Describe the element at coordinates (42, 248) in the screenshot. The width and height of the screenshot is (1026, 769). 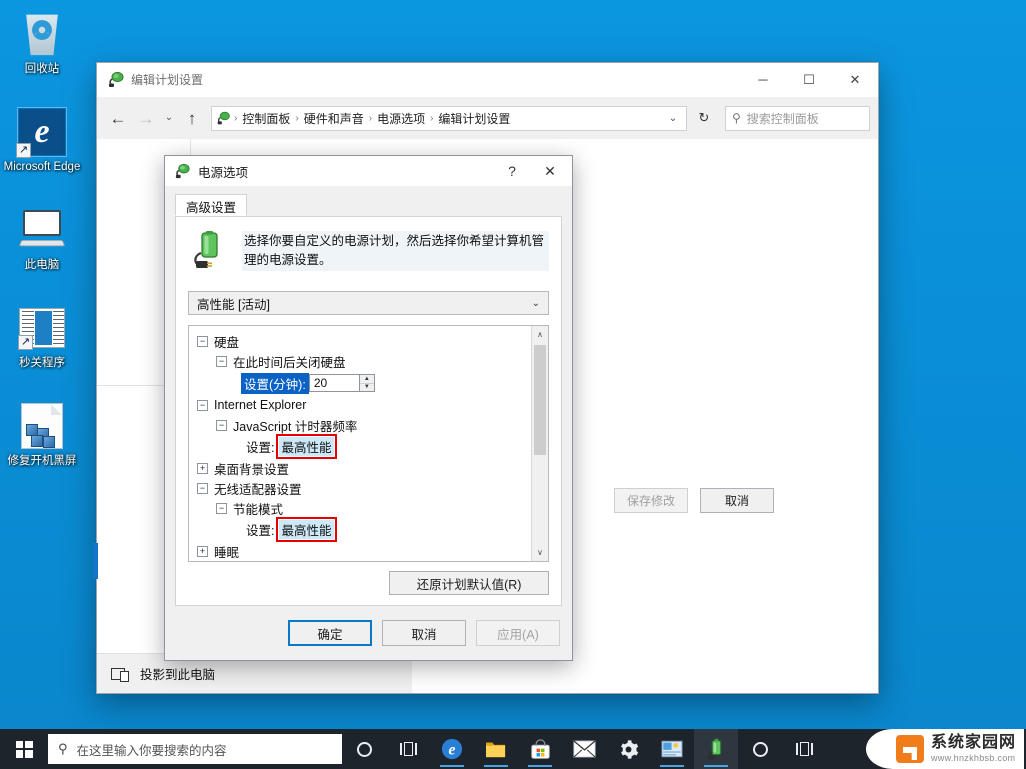
I see `desktop-icon-this-pc: 此电脑` at that location.